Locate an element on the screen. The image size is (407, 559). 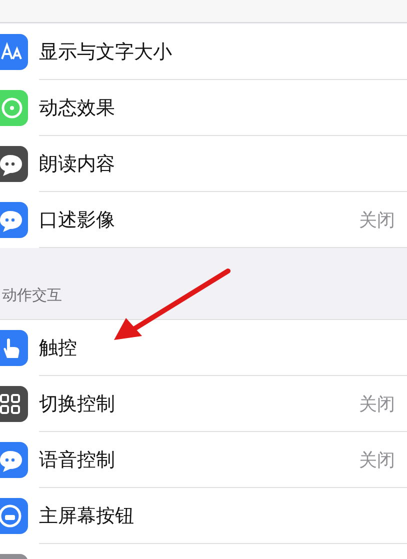
section-header: 动作交互 is located at coordinates (32, 295).